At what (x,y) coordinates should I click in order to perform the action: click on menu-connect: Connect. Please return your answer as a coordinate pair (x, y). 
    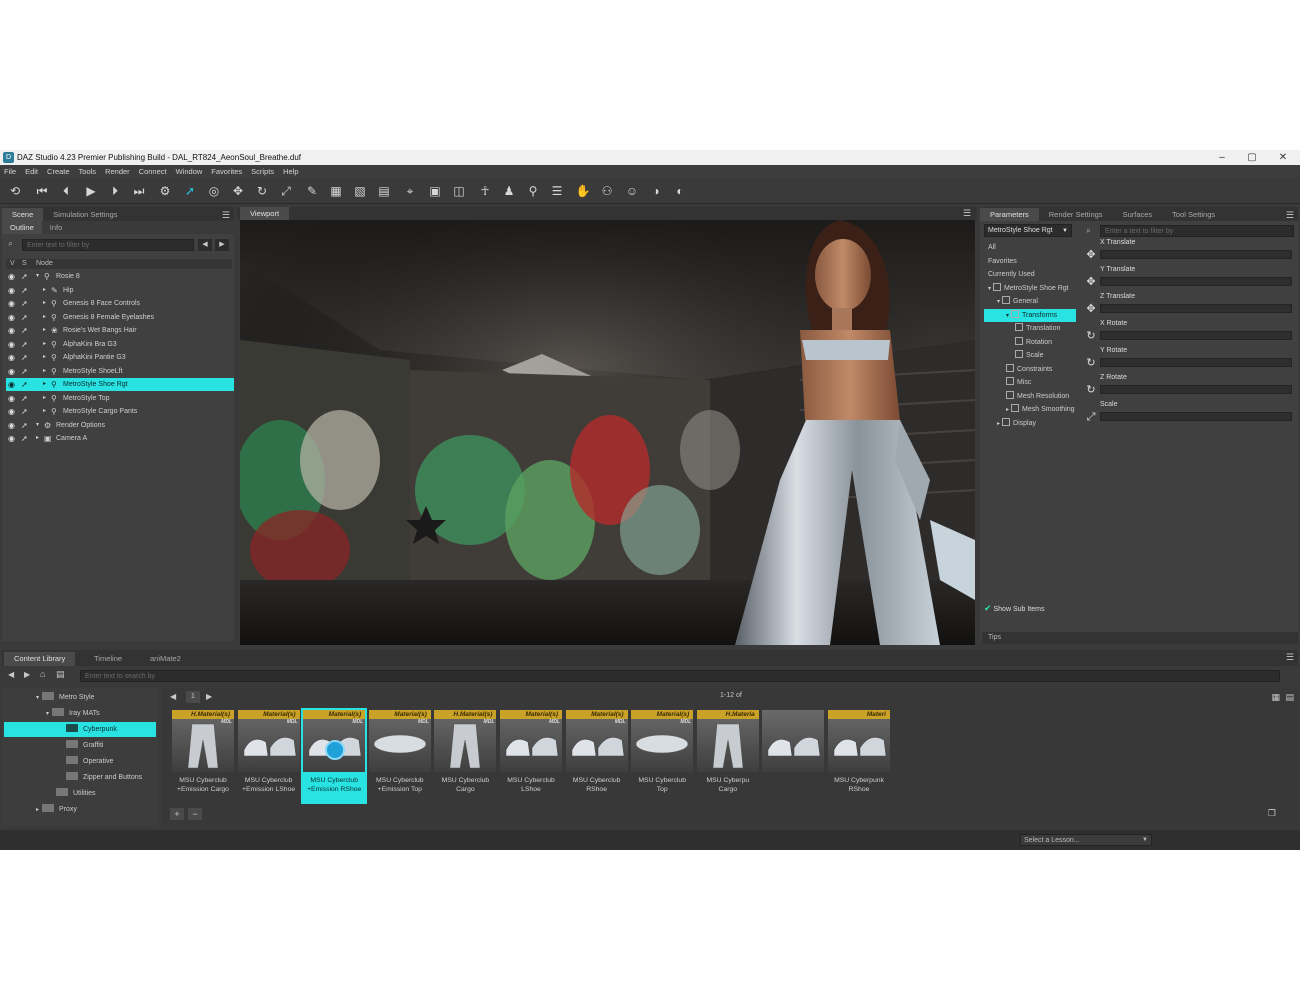
    Looking at the image, I should click on (153, 171).